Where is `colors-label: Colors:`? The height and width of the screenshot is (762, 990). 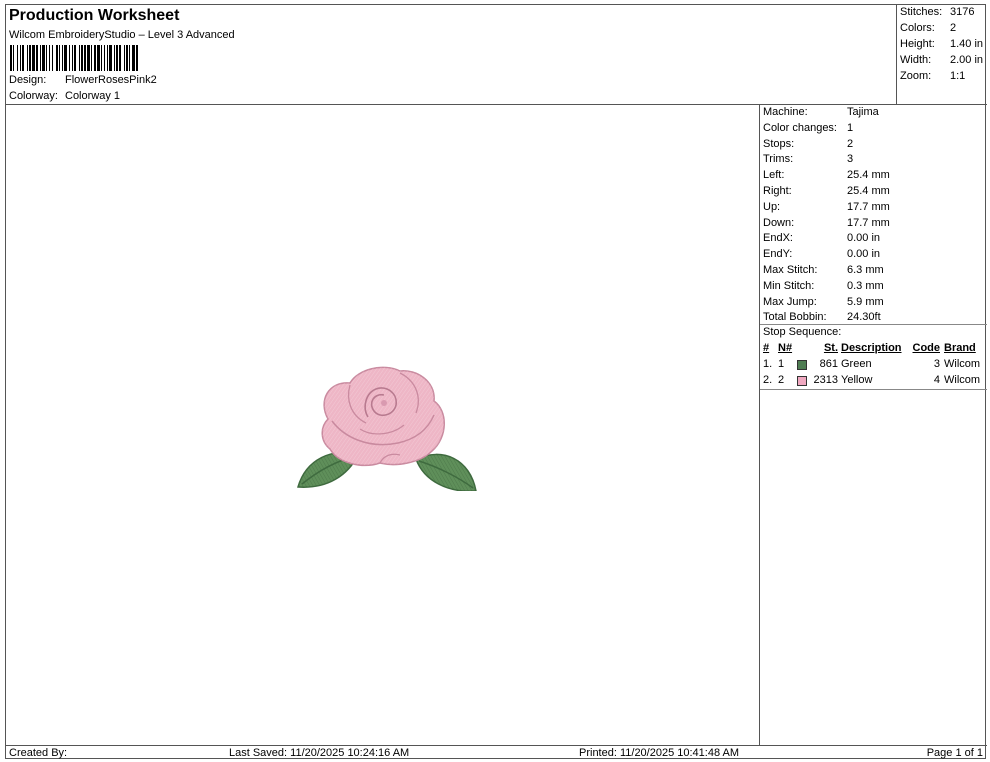
colors-label: Colors: is located at coordinates (917, 28).